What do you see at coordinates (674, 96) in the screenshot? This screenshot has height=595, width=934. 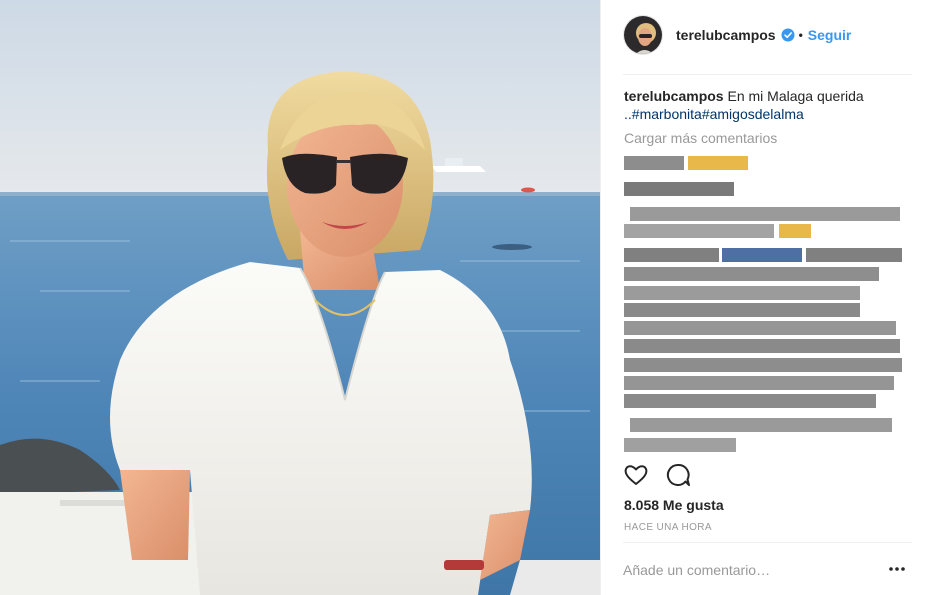 I see `caption-username: terelubcampos` at bounding box center [674, 96].